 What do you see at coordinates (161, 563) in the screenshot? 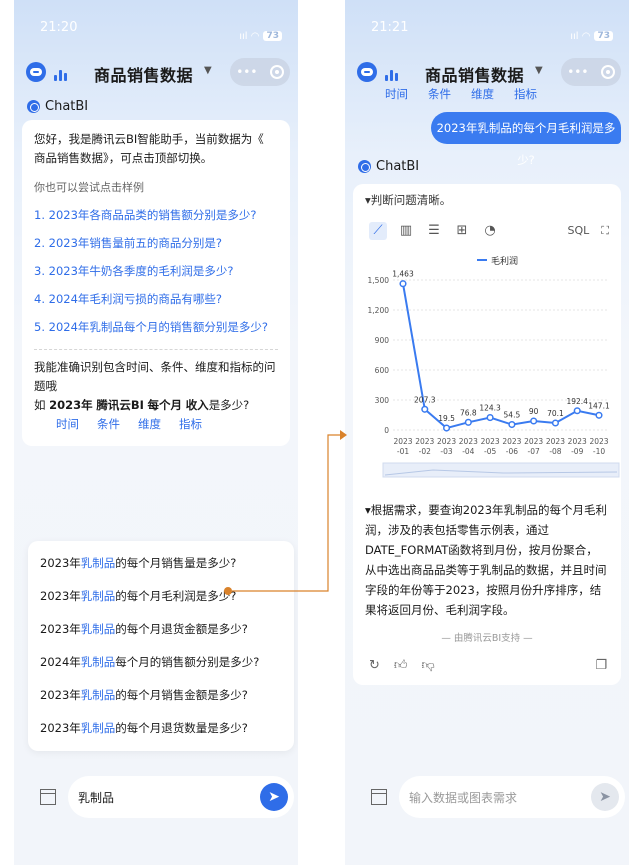
I see `suggestion-item: 2023年乳制品的每个月销售量是多少?` at bounding box center [161, 563].